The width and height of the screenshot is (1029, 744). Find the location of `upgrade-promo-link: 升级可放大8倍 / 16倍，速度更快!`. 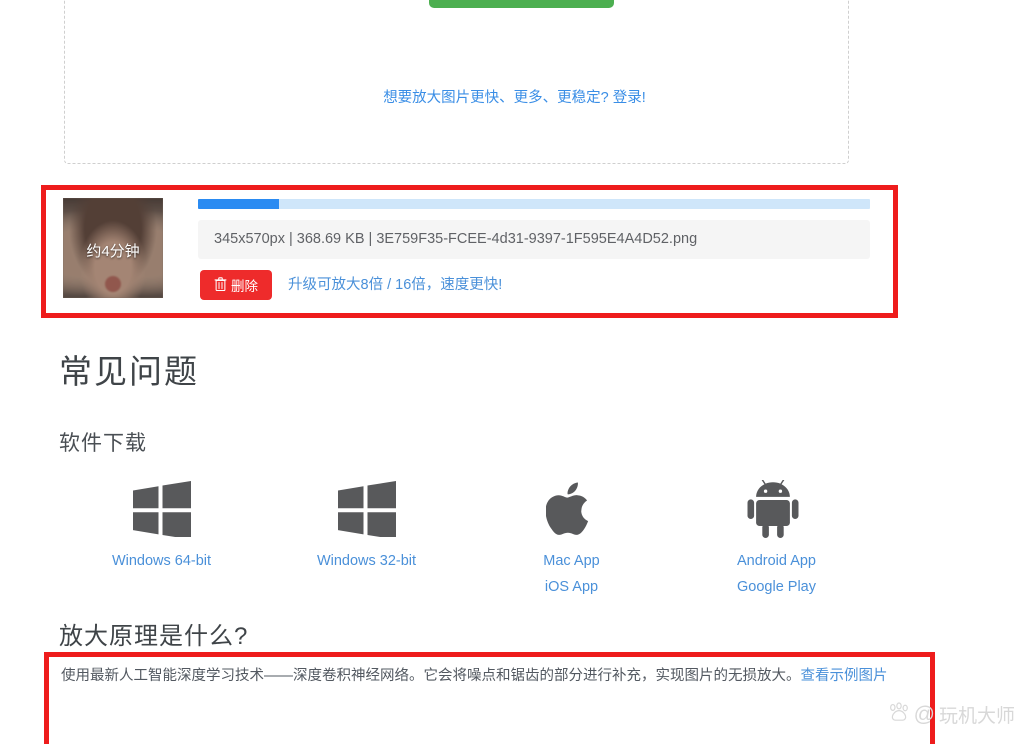

upgrade-promo-link: 升级可放大8倍 / 16倍，速度更快! is located at coordinates (395, 285).